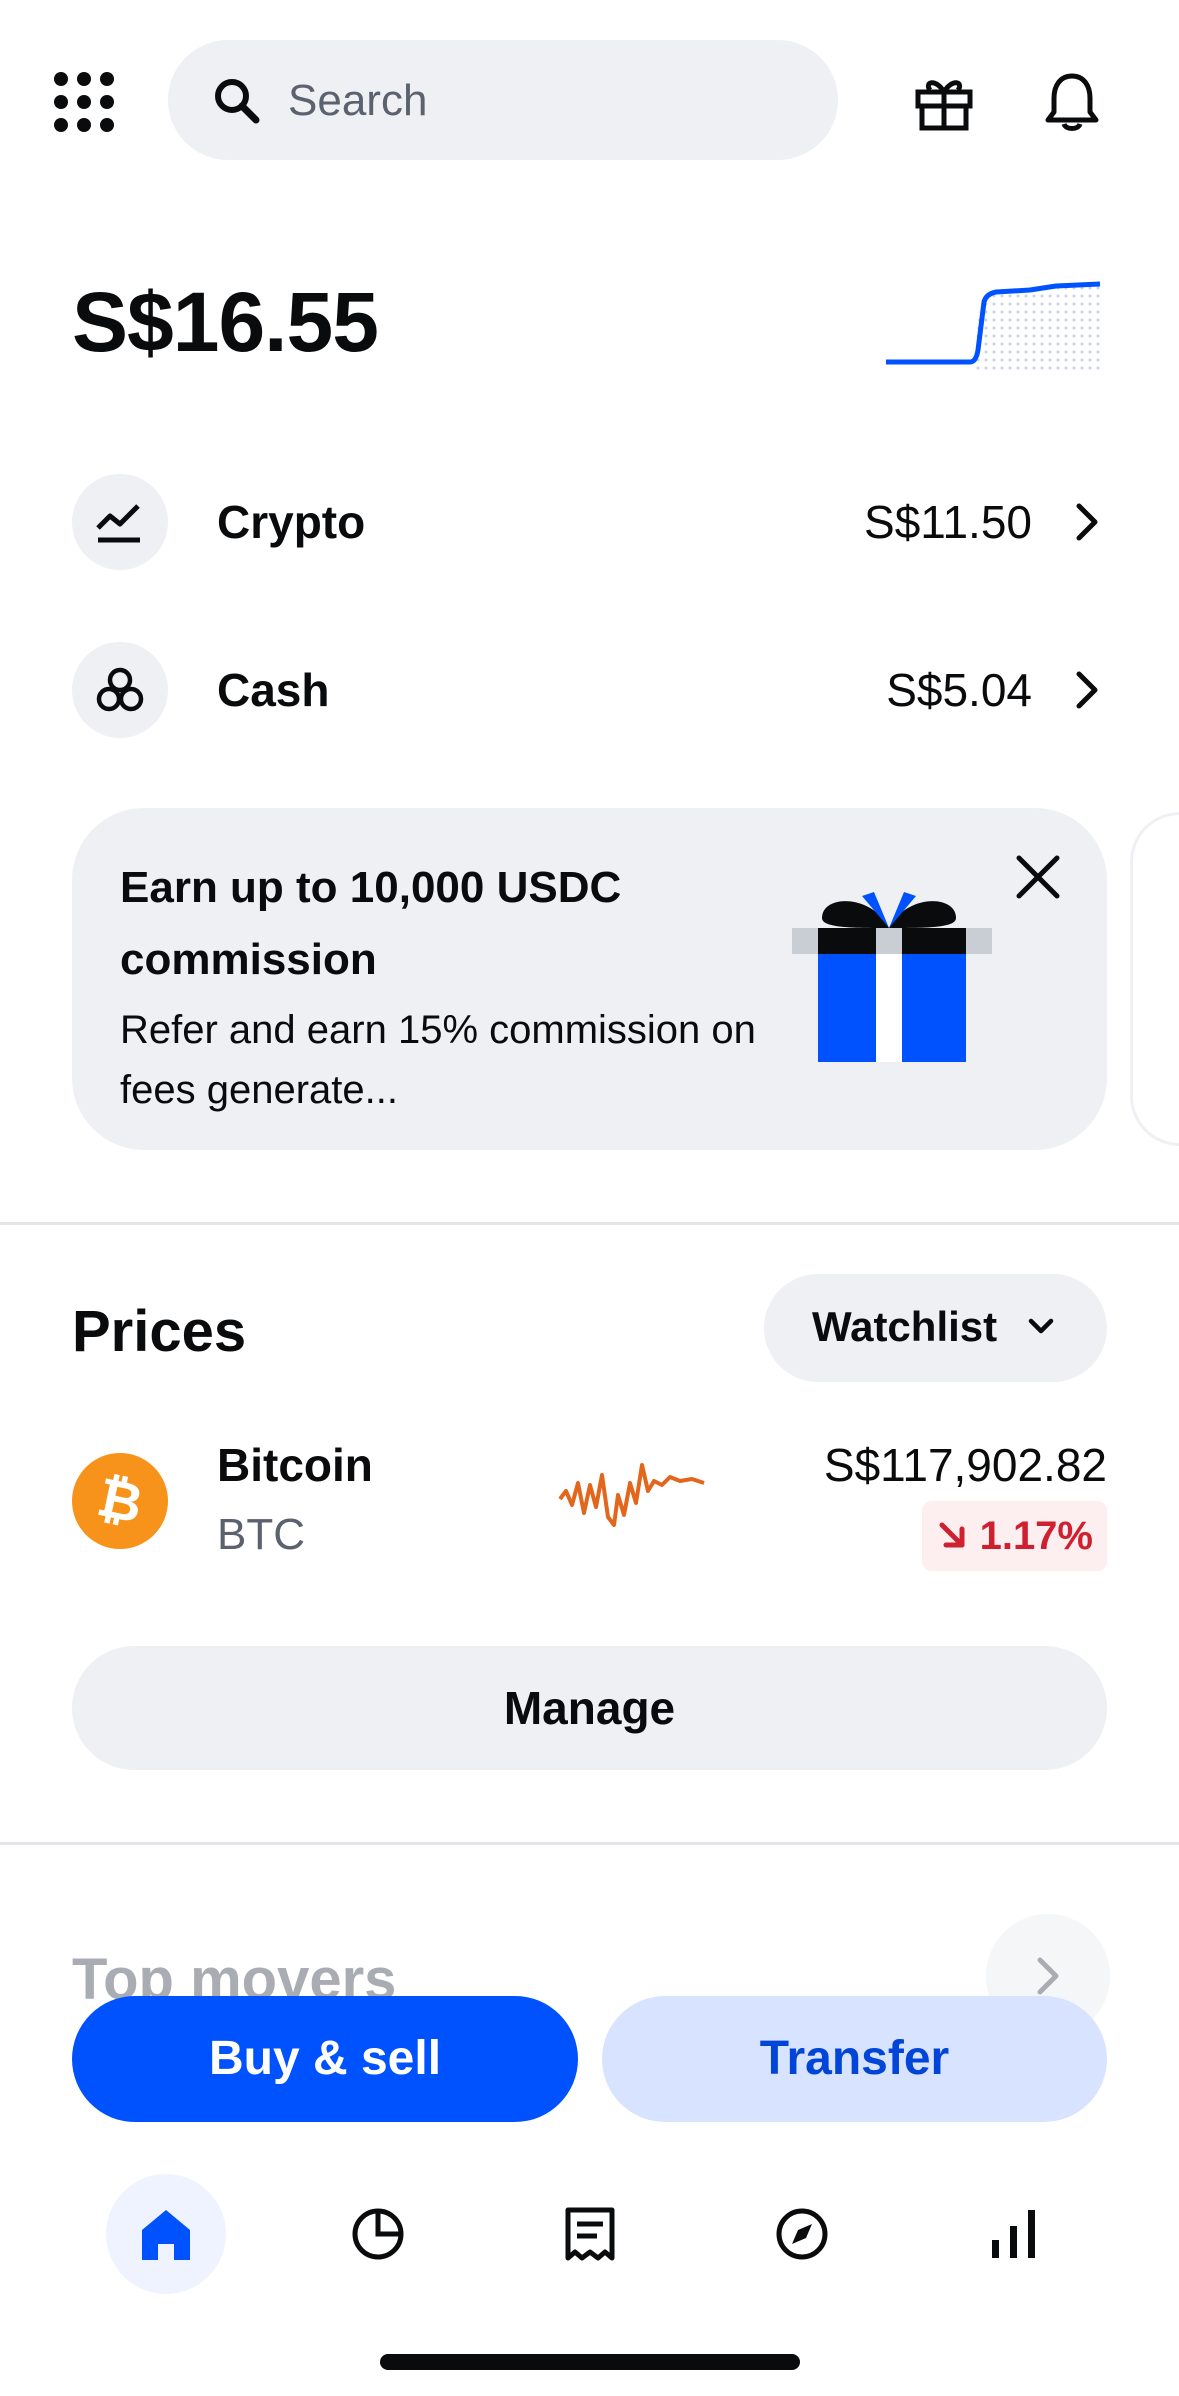  I want to click on nav-explore, so click(802, 2234).